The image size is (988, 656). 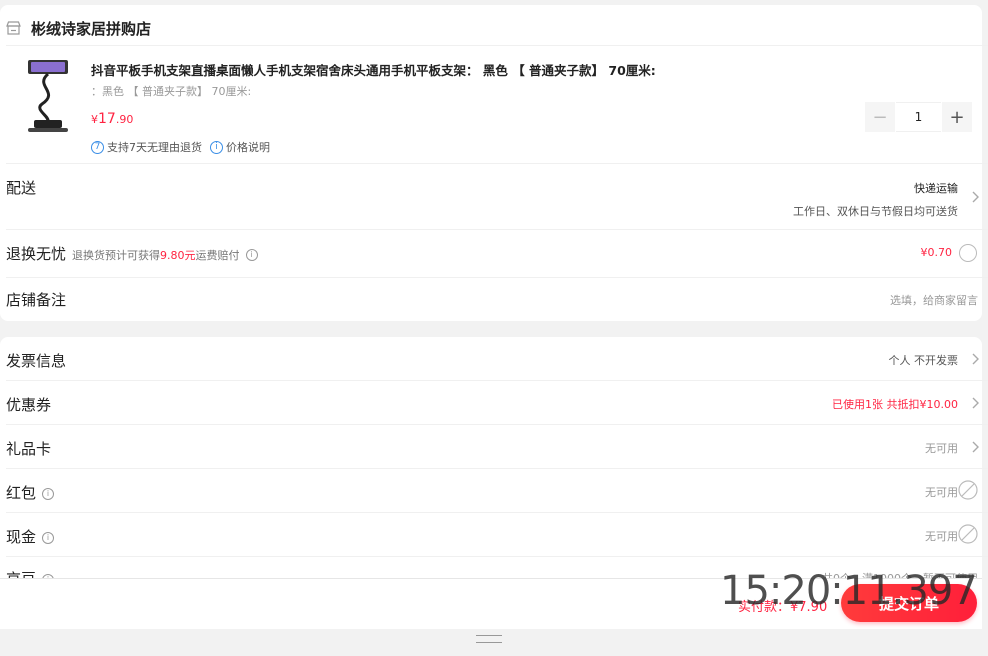 What do you see at coordinates (880, 117) in the screenshot?
I see `decrease-button: −` at bounding box center [880, 117].